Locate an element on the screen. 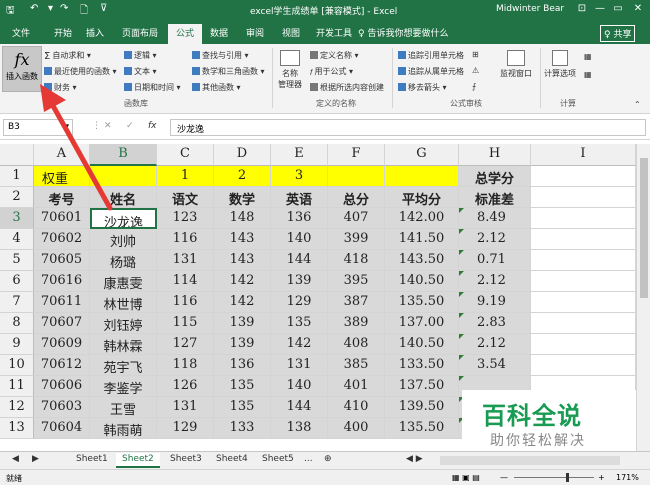  text-button: 文本 ▾ is located at coordinates (140, 71).